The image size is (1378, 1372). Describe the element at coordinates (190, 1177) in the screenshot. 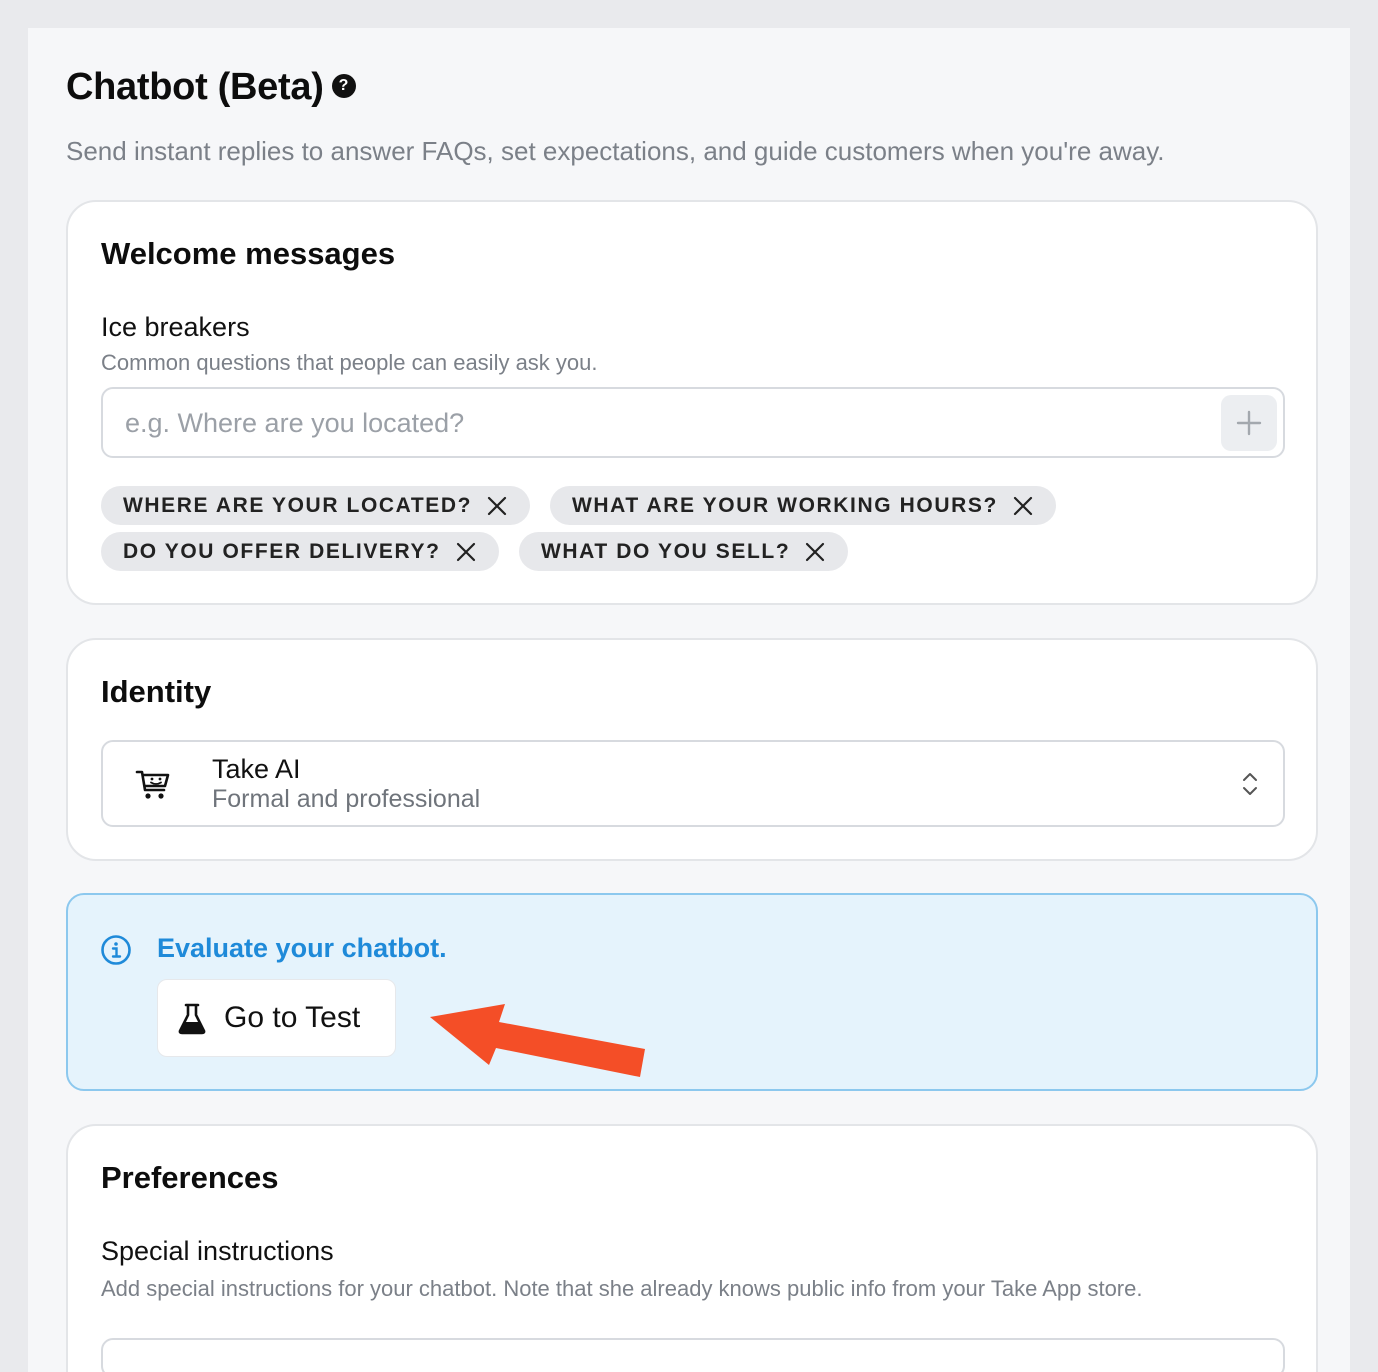

I see `preferences-title: Preferences` at that location.